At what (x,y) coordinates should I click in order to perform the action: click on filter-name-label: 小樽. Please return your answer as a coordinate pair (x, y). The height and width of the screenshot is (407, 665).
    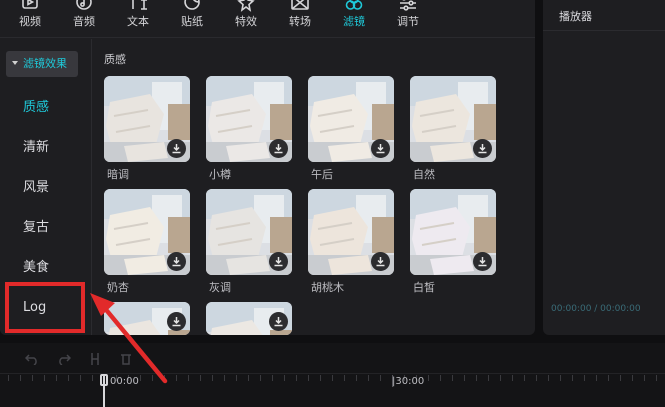
    Looking at the image, I should click on (220, 174).